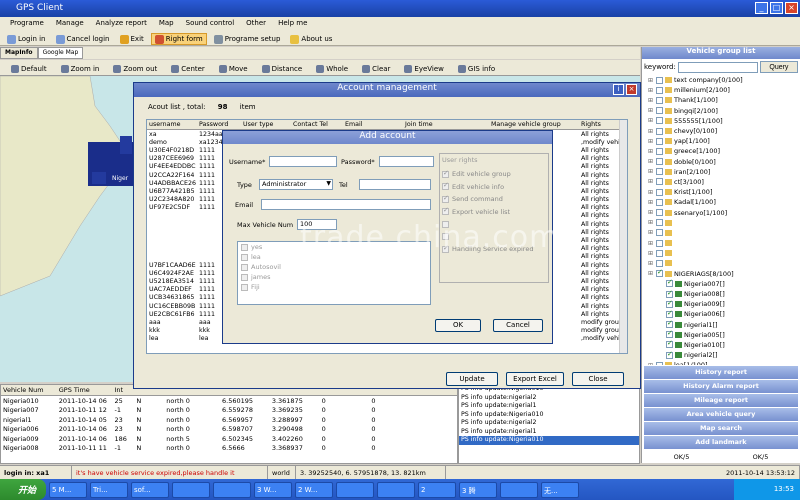 The width and height of the screenshot is (800, 500). I want to click on tree-node: ⊞ yap[1/100], so click(724, 141).